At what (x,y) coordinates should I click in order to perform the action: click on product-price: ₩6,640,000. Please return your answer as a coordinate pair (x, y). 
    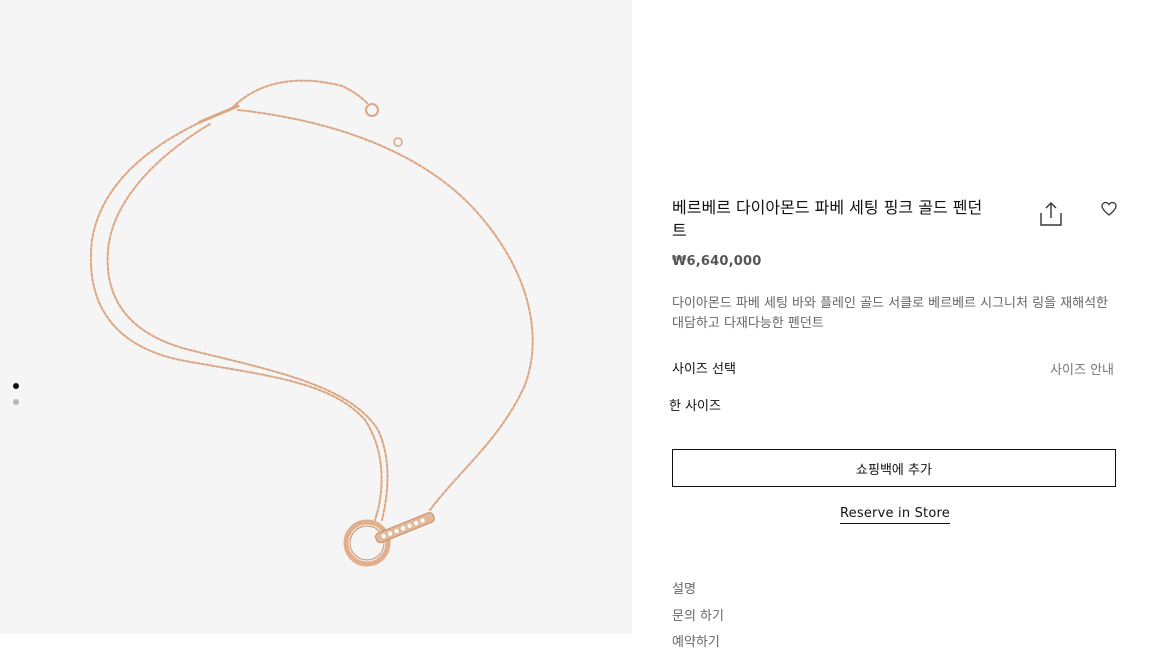
    Looking at the image, I should click on (717, 261).